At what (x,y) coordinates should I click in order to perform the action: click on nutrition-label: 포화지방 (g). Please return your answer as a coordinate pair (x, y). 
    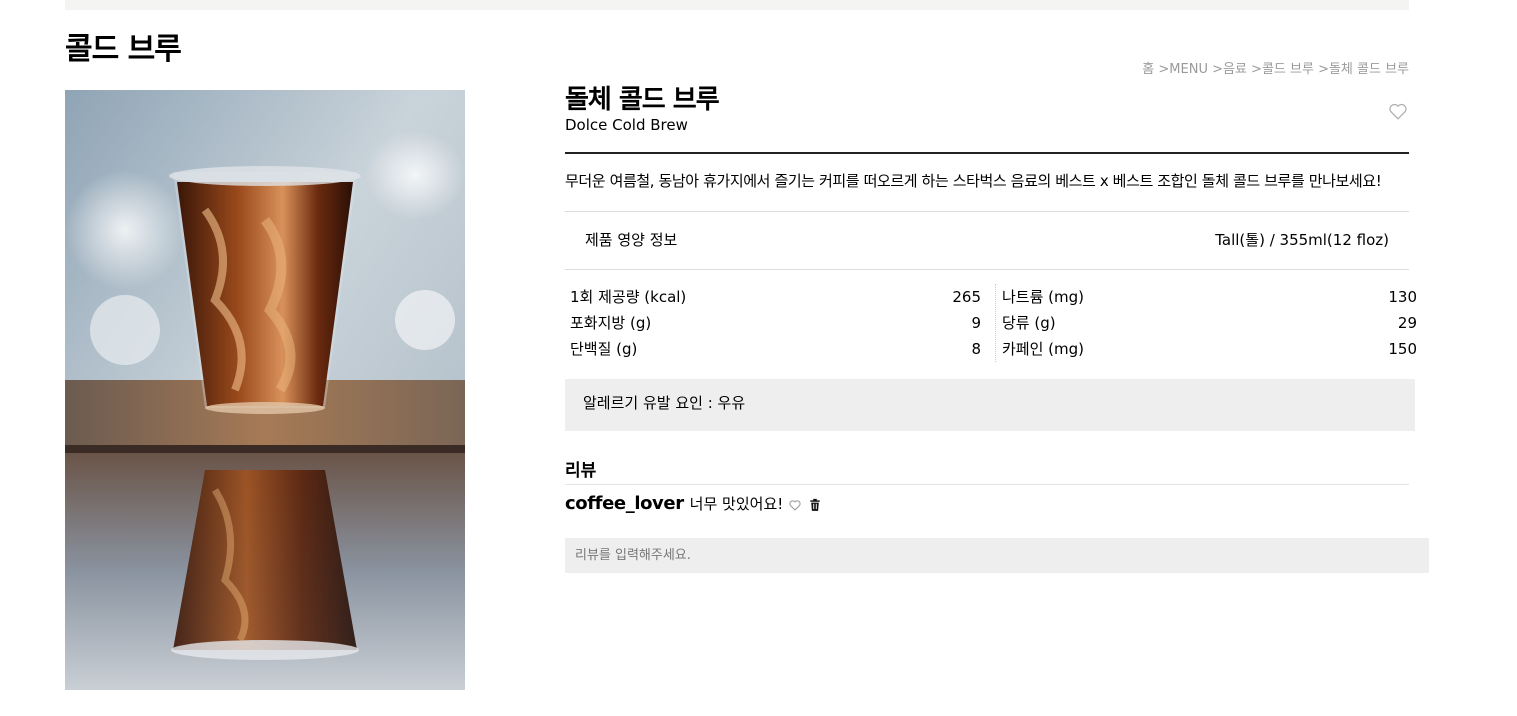
    Looking at the image, I should click on (611, 323).